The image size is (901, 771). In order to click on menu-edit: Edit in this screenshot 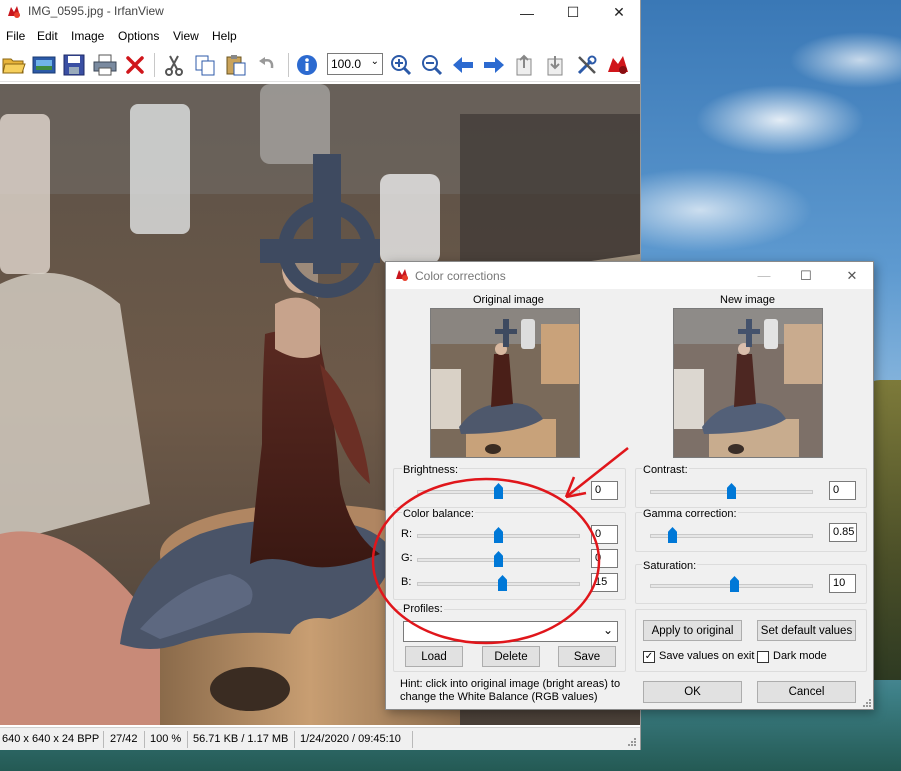, I will do `click(47, 36)`.